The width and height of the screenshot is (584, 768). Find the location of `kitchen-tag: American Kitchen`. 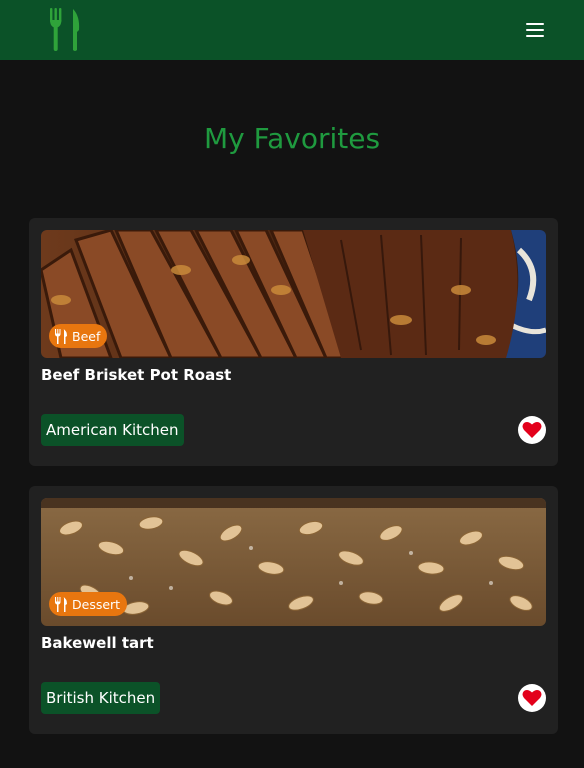

kitchen-tag: American Kitchen is located at coordinates (112, 430).